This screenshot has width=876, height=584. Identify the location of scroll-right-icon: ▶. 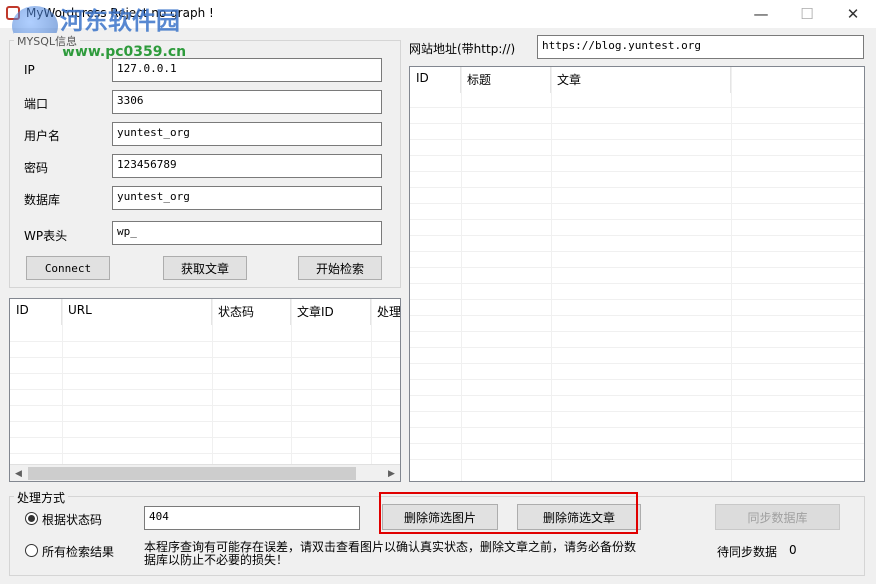
(391, 473).